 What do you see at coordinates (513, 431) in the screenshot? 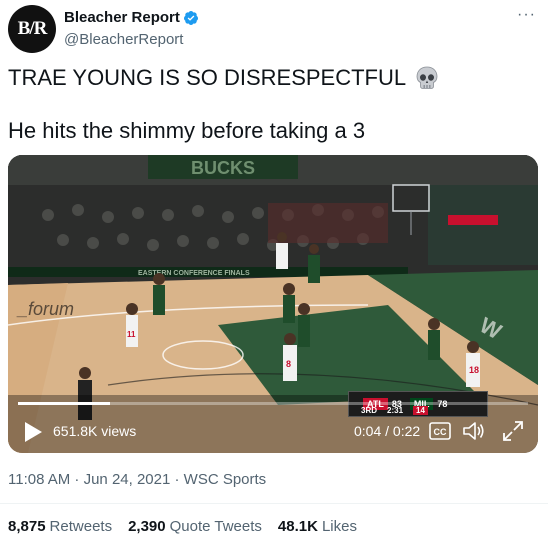
I see `fullscreen-icon` at bounding box center [513, 431].